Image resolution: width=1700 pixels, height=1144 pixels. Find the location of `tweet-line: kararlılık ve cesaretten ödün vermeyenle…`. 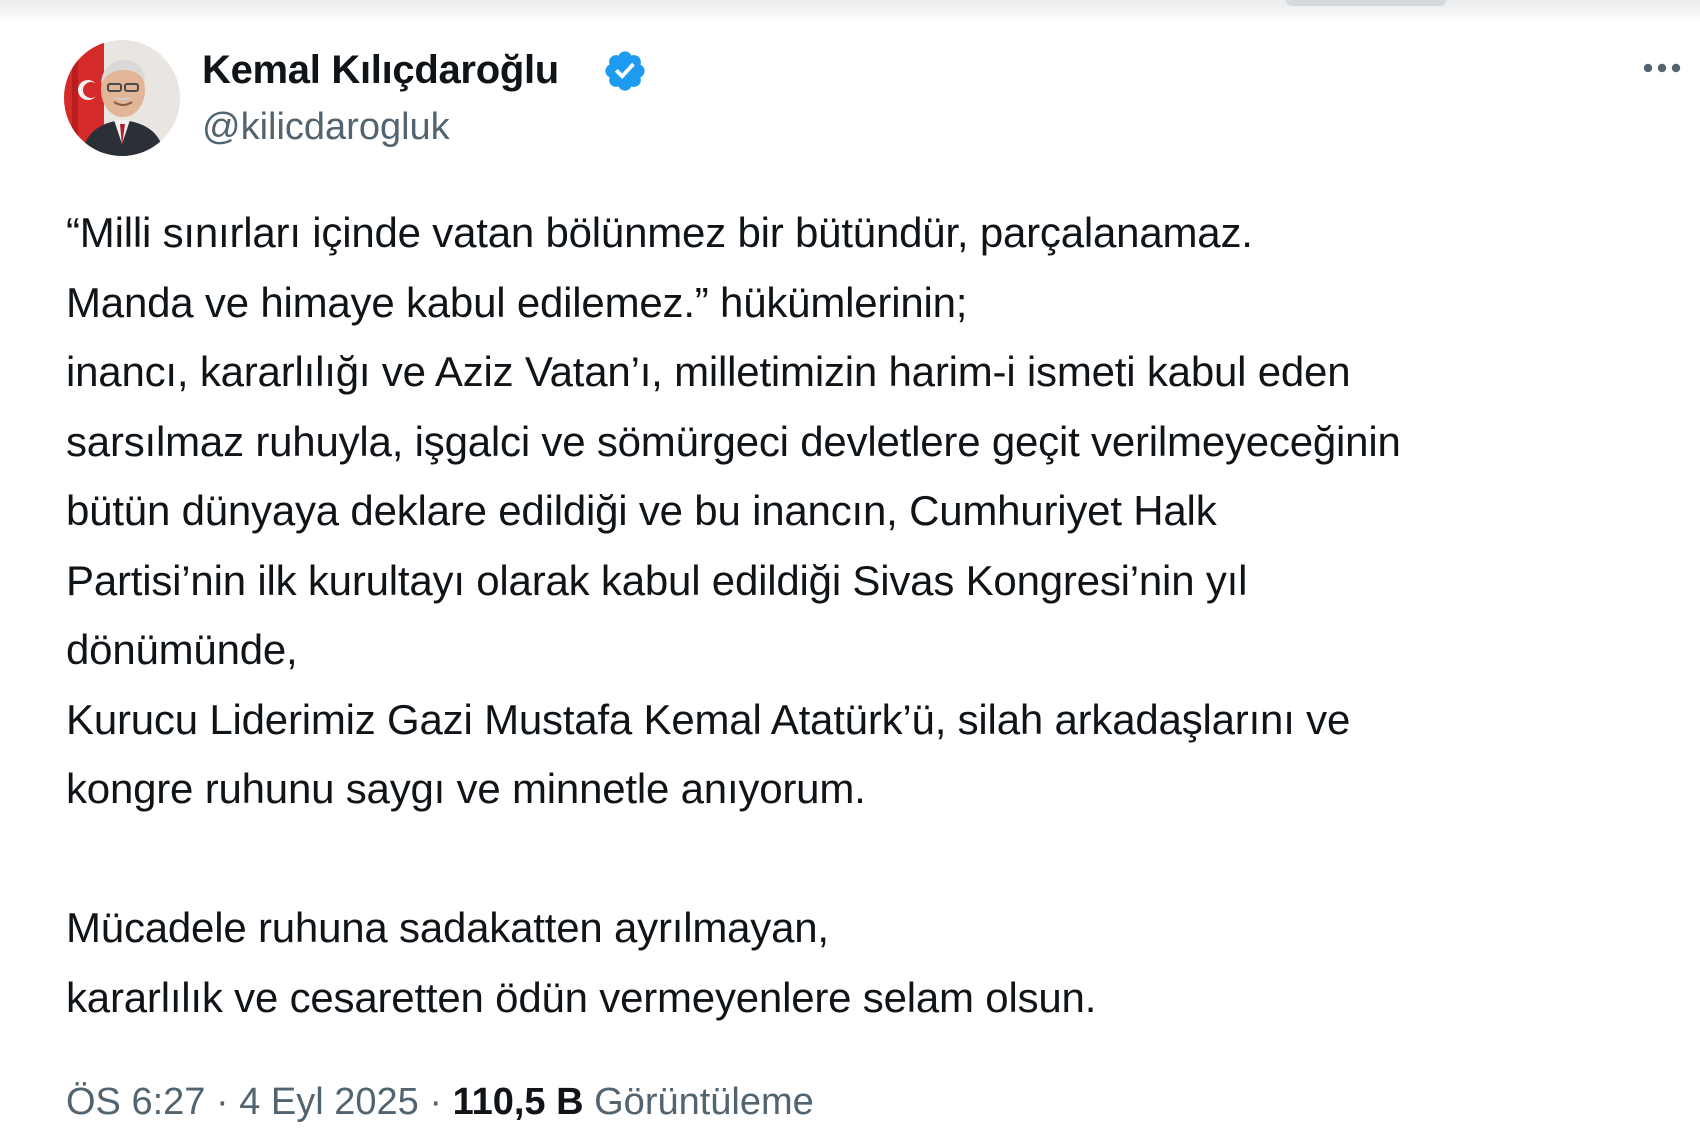

tweet-line: kararlılık ve cesaretten ödün vermeyenle… is located at coordinates (581, 997).